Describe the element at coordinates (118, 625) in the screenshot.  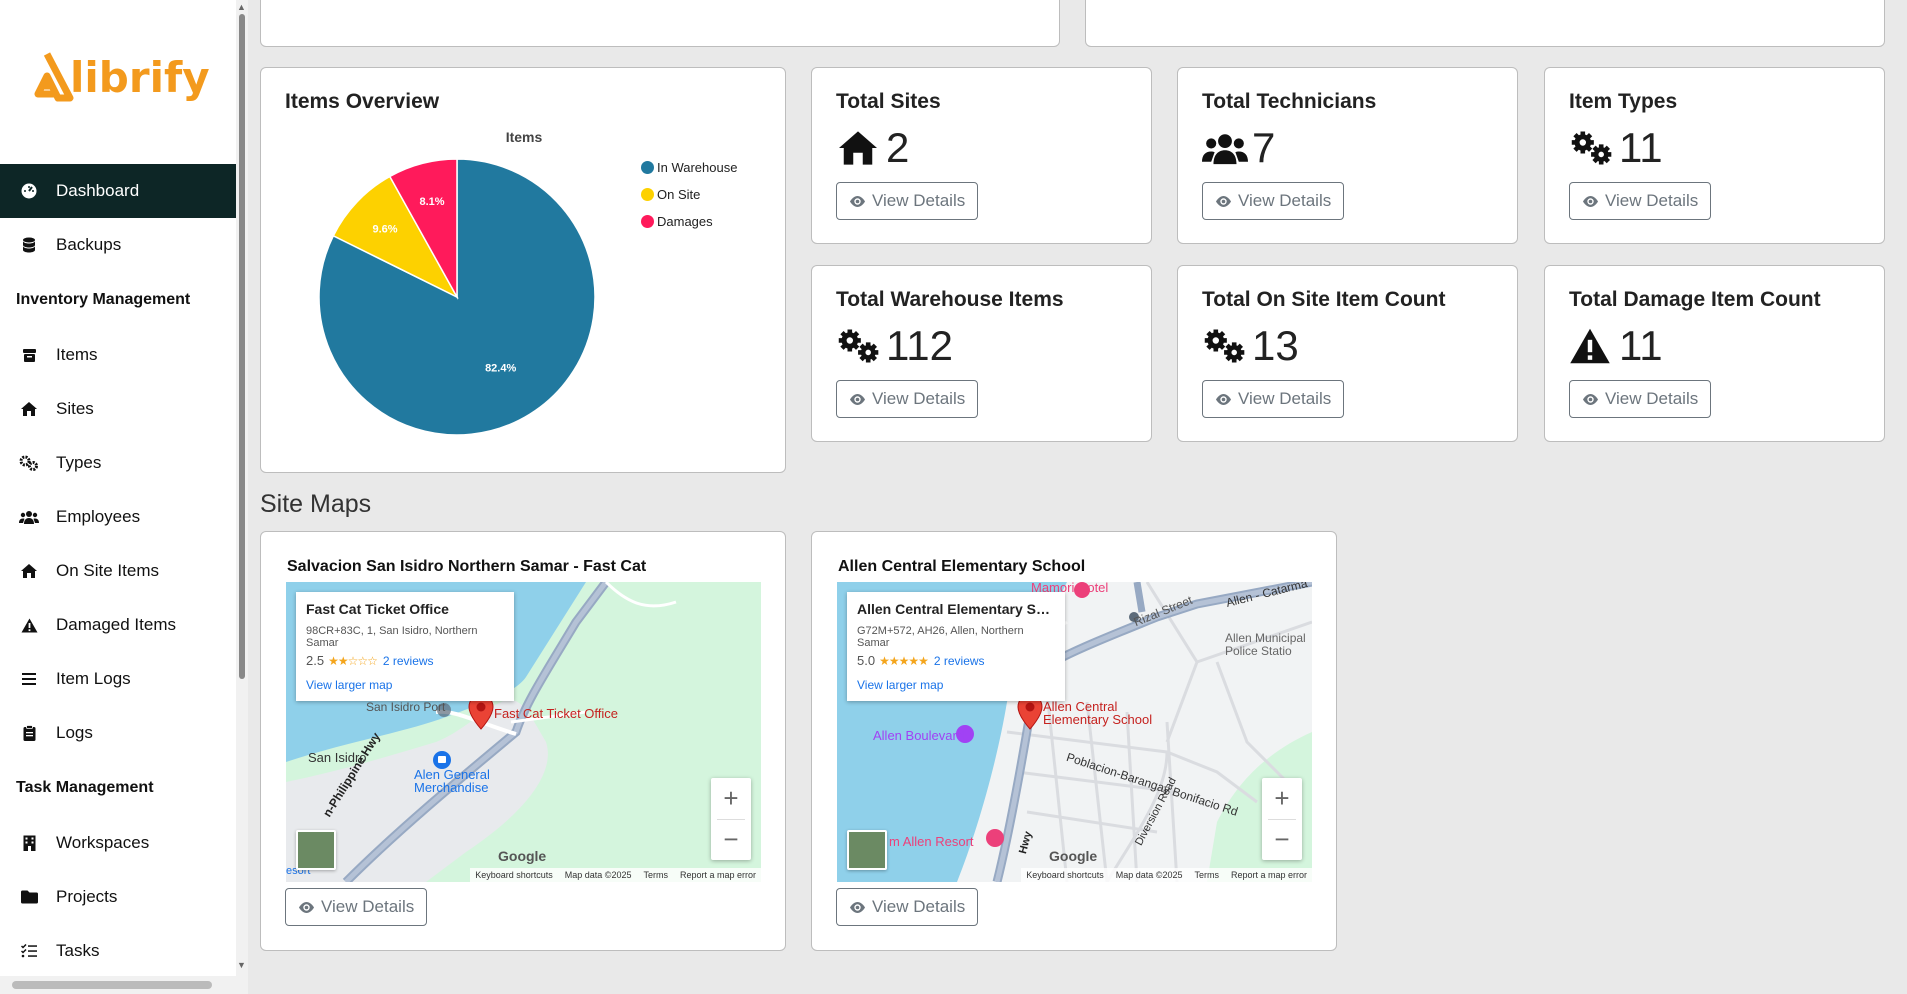
I see `sidebar-item-damaged-items: Damaged Items` at that location.